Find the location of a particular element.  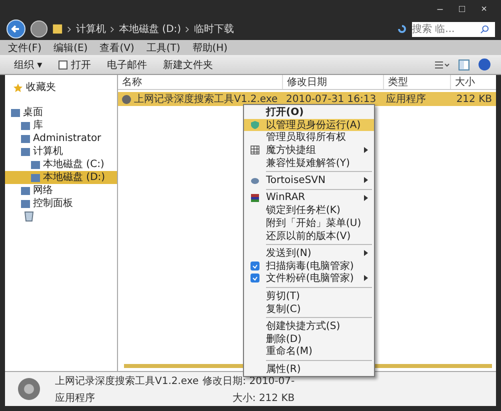

context-menu-item: 还原以前的版本(V) is located at coordinates (309, 235).